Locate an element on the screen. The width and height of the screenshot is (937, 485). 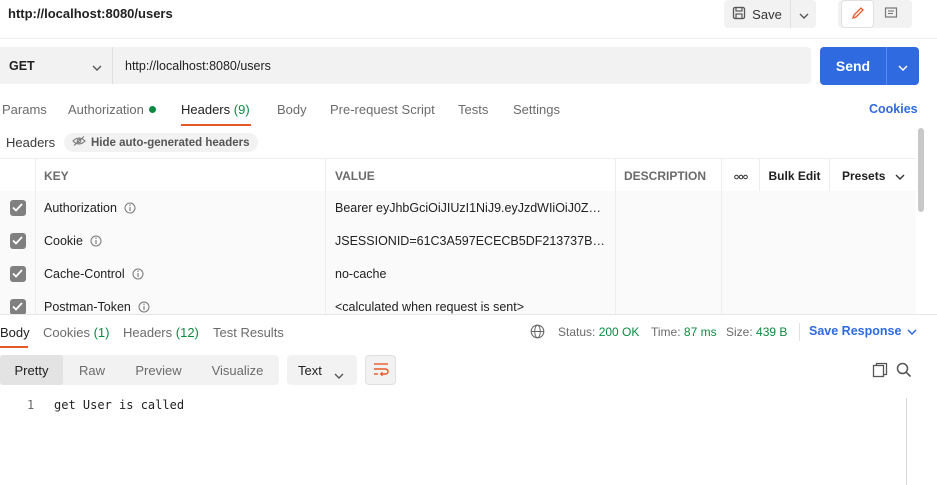
edit-button is located at coordinates (857, 14).